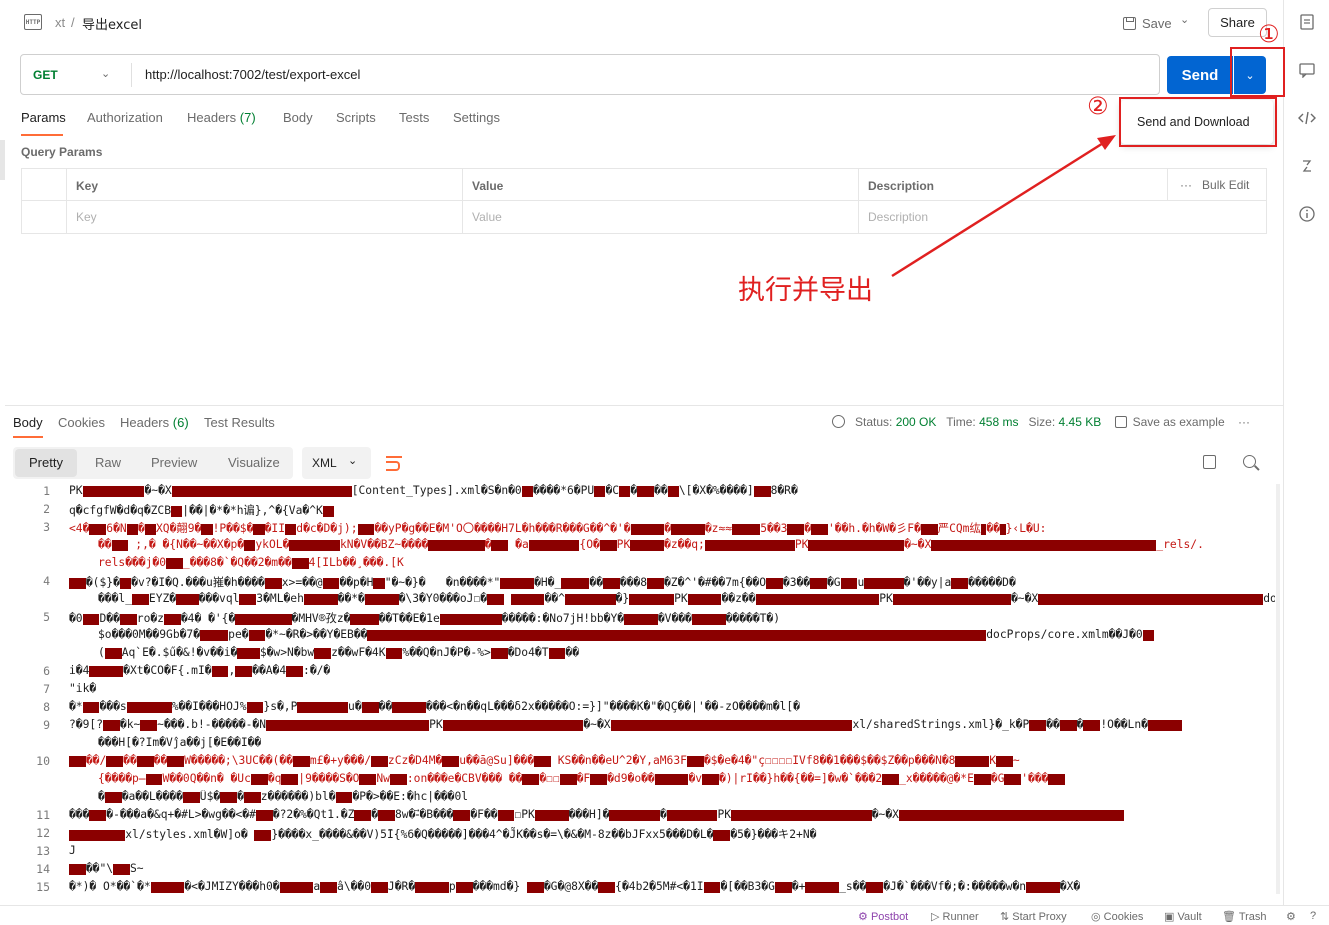  Describe the element at coordinates (998, 422) in the screenshot. I see `time-value: 458 ms` at that location.